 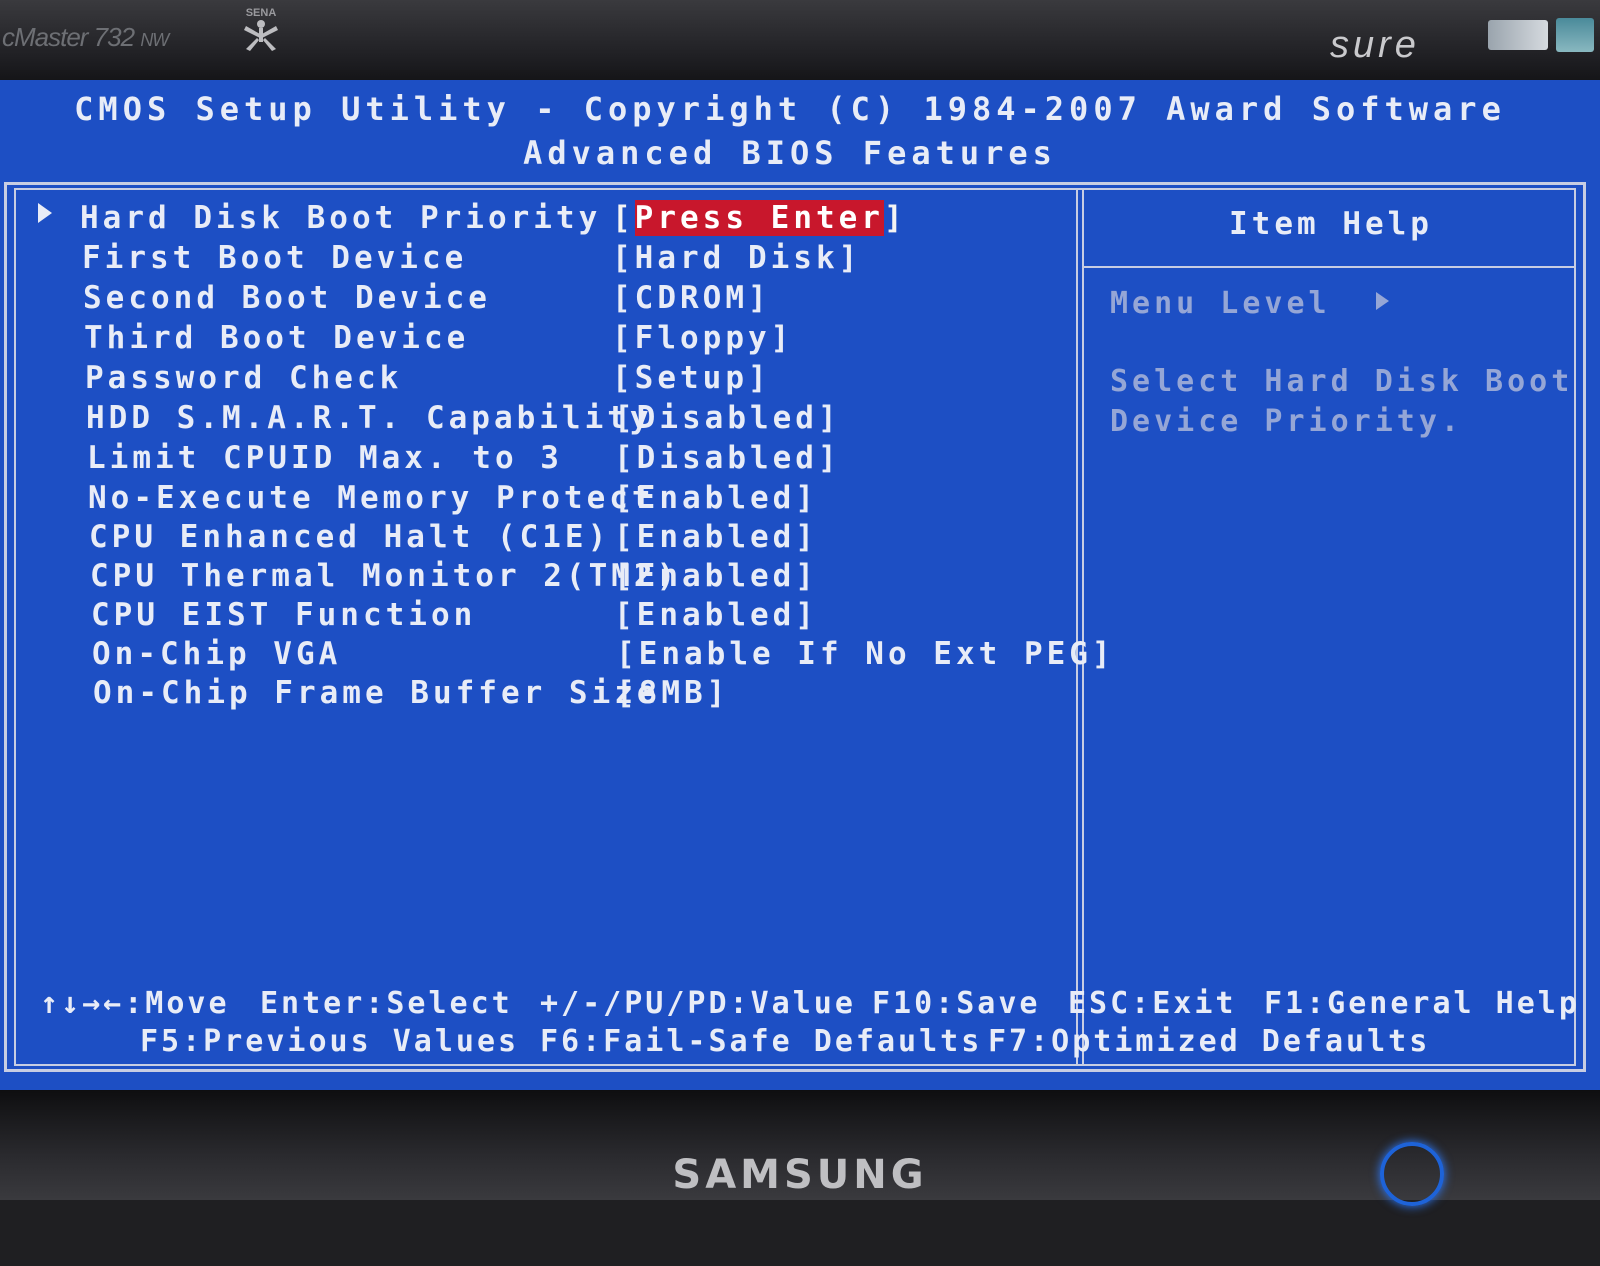 I want to click on setting-label: Third Boot Device, so click(x=277, y=338).